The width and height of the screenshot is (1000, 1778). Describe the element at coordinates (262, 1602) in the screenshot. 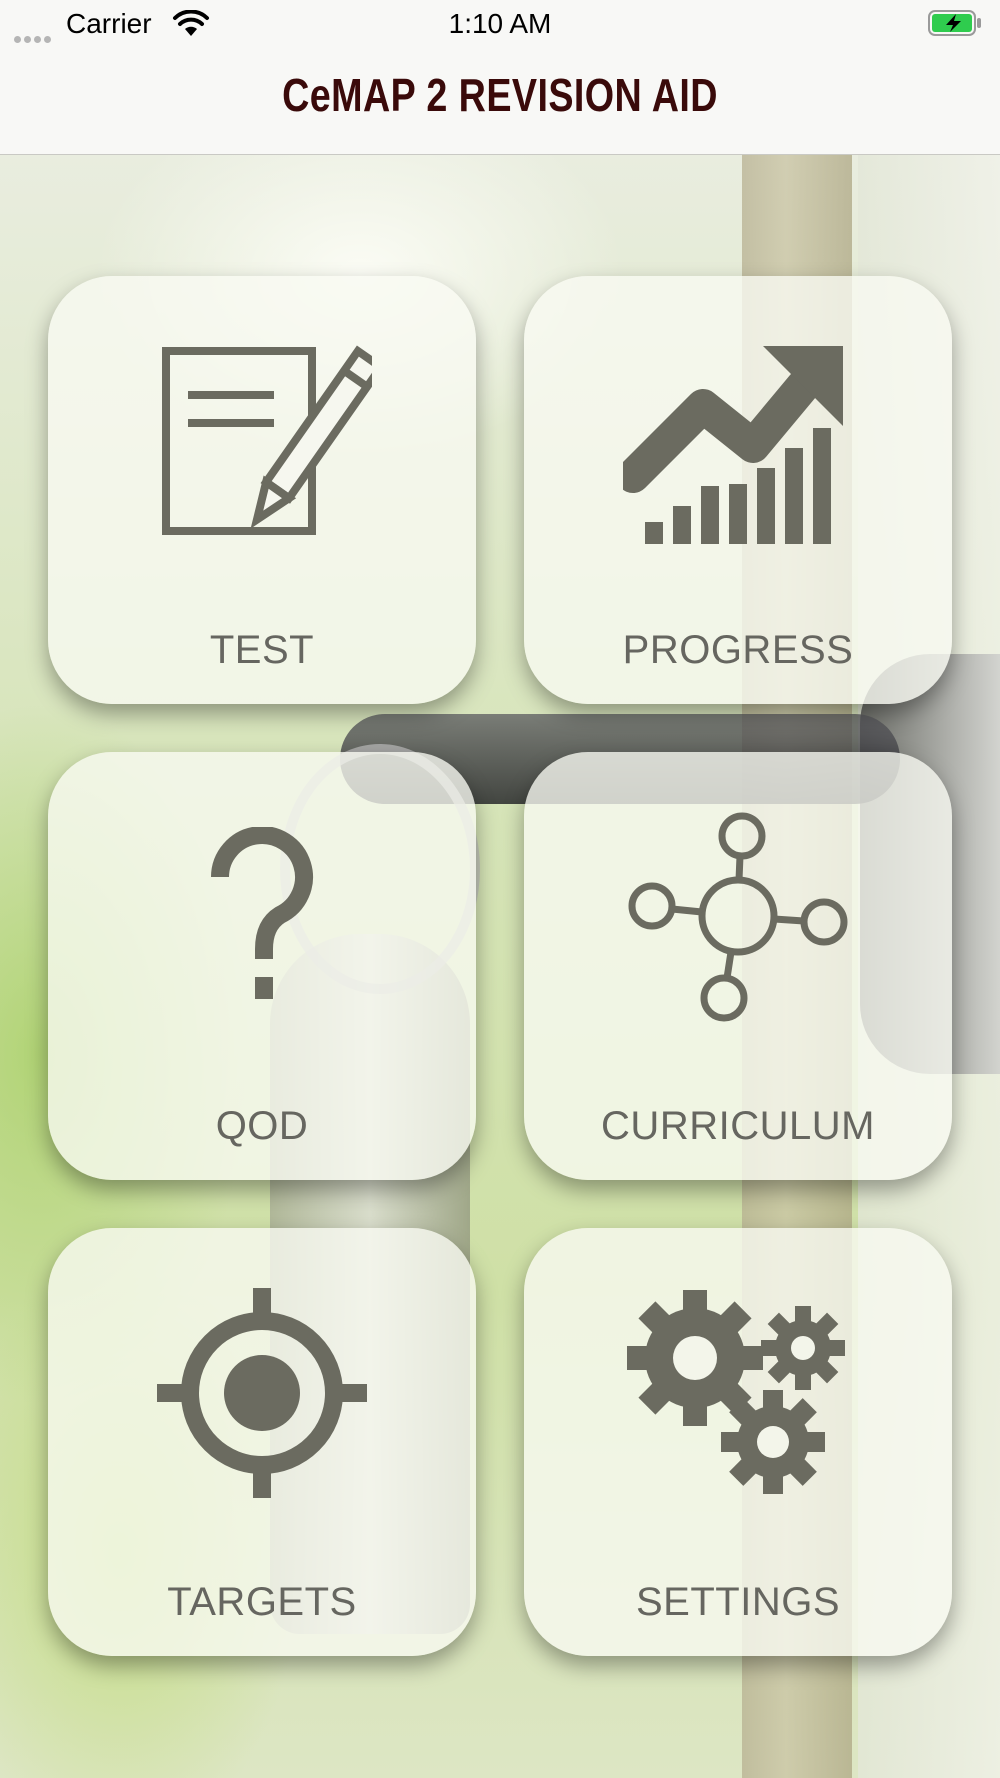

I see `targets-label: TARGETS` at that location.